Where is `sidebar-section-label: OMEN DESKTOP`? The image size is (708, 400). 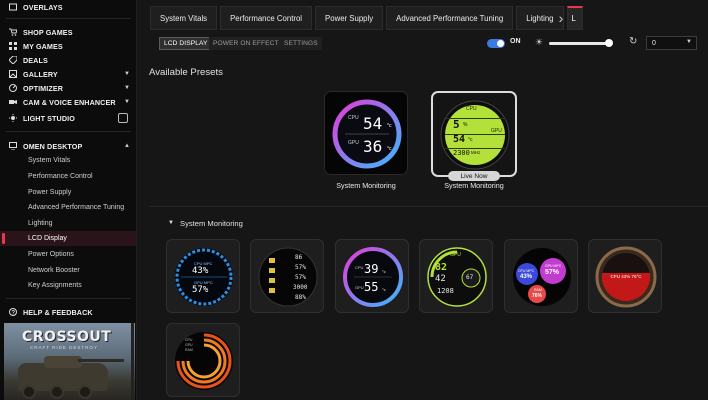
sidebar-section-label: OMEN DESKTOP is located at coordinates (53, 146).